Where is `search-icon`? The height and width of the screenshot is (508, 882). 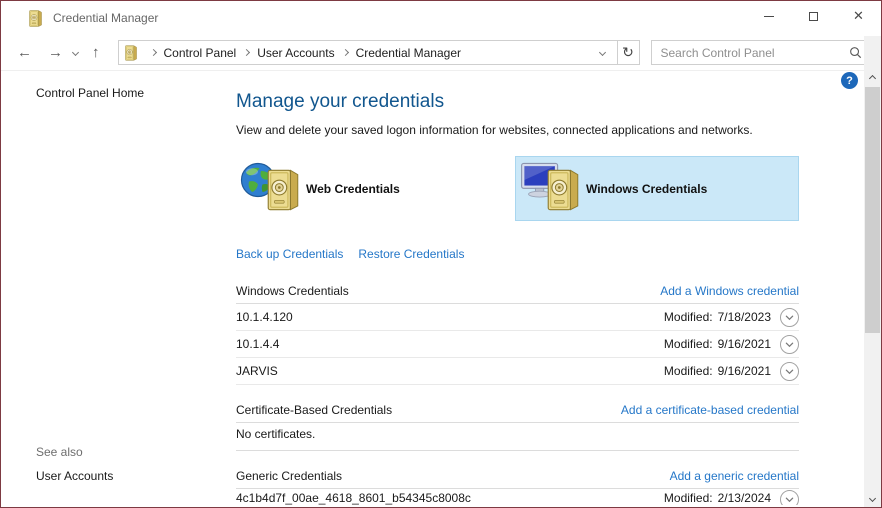 search-icon is located at coordinates (855, 52).